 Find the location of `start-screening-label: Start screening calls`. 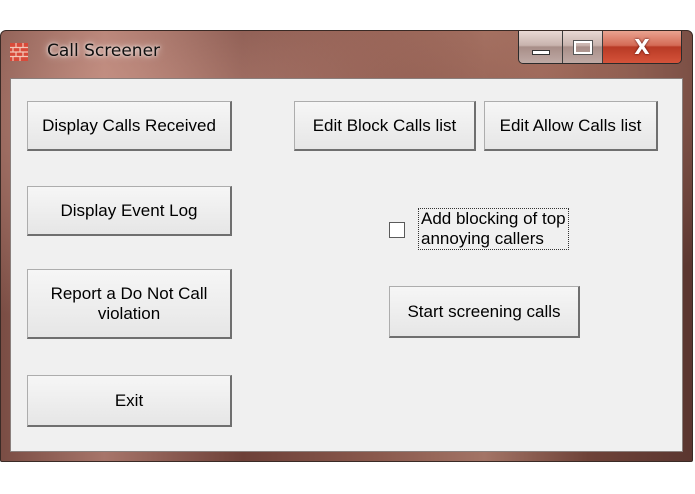

start-screening-label: Start screening calls is located at coordinates (484, 311).